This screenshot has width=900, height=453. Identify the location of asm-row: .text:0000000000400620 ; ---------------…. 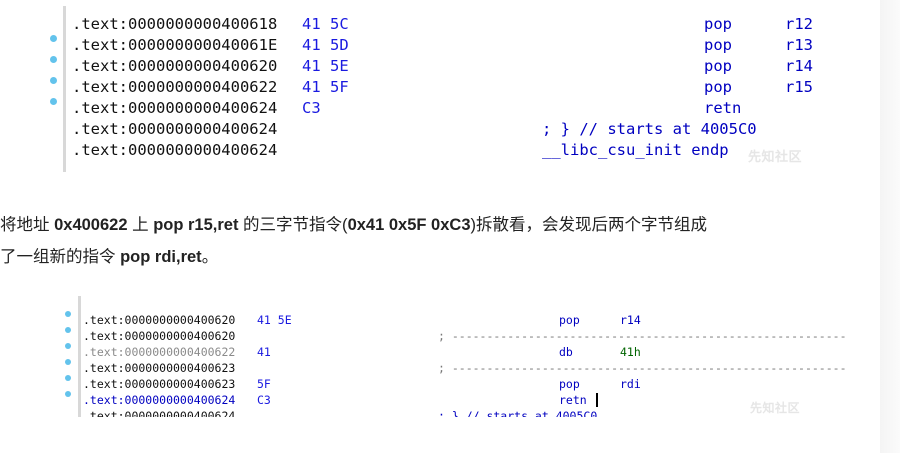
(453, 336).